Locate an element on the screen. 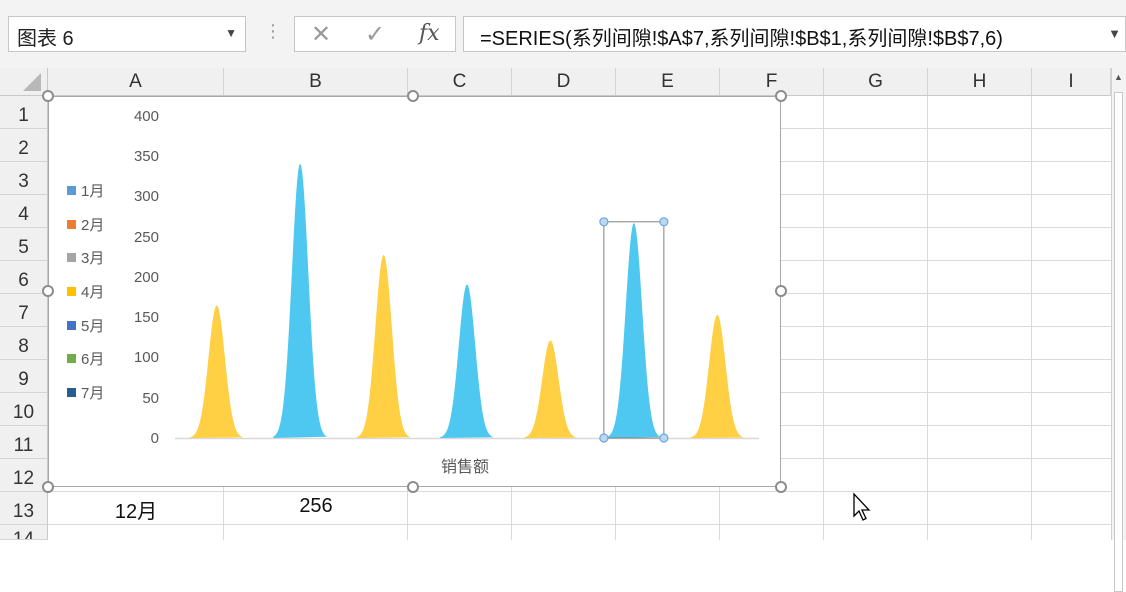  name-box: 图表 6 ▼ is located at coordinates (127, 34).